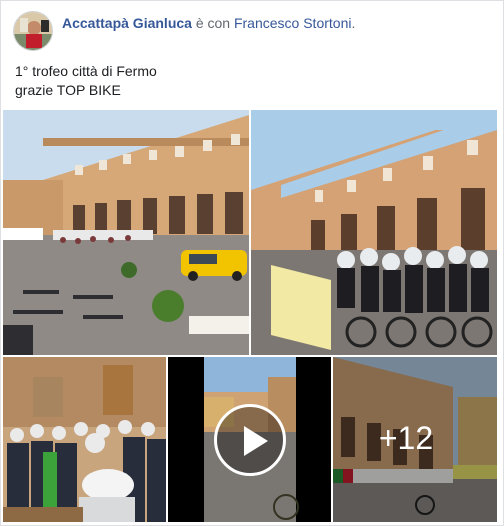 This screenshot has width=504, height=526. I want to click on caption-line: grazie TOP BIKE, so click(68, 90).